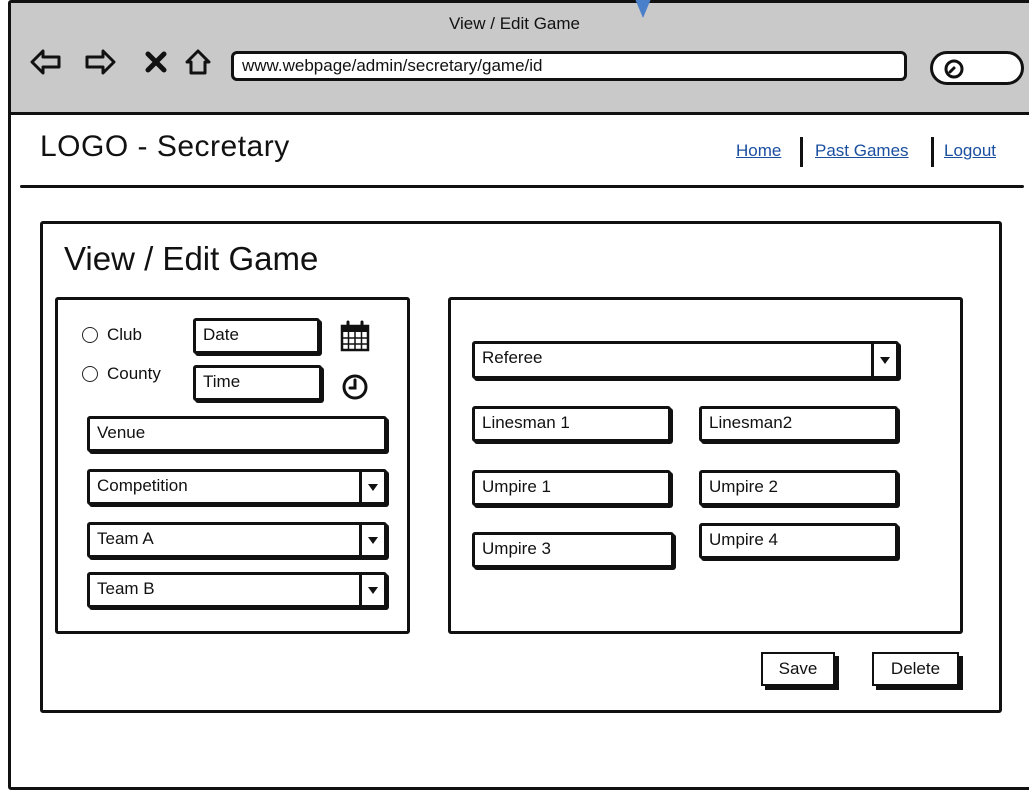 This screenshot has height=790, width=1029. Describe the element at coordinates (915, 669) in the screenshot. I see `delete-button: Delete` at that location.